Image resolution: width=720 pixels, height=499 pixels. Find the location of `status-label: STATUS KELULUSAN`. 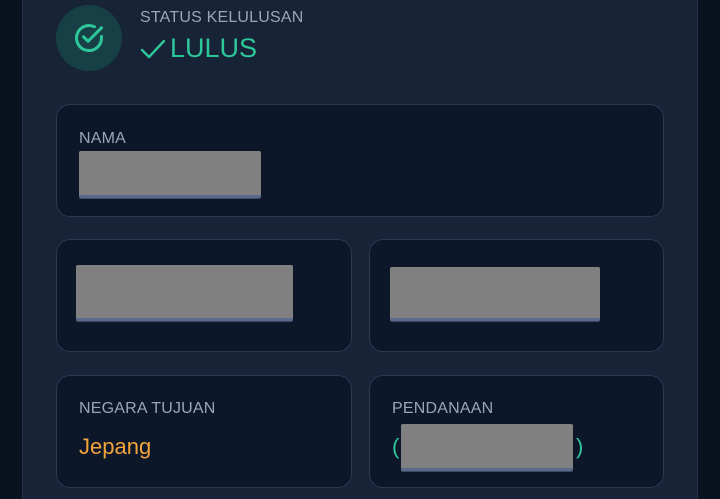

status-label: STATUS KELULUSAN is located at coordinates (222, 17).